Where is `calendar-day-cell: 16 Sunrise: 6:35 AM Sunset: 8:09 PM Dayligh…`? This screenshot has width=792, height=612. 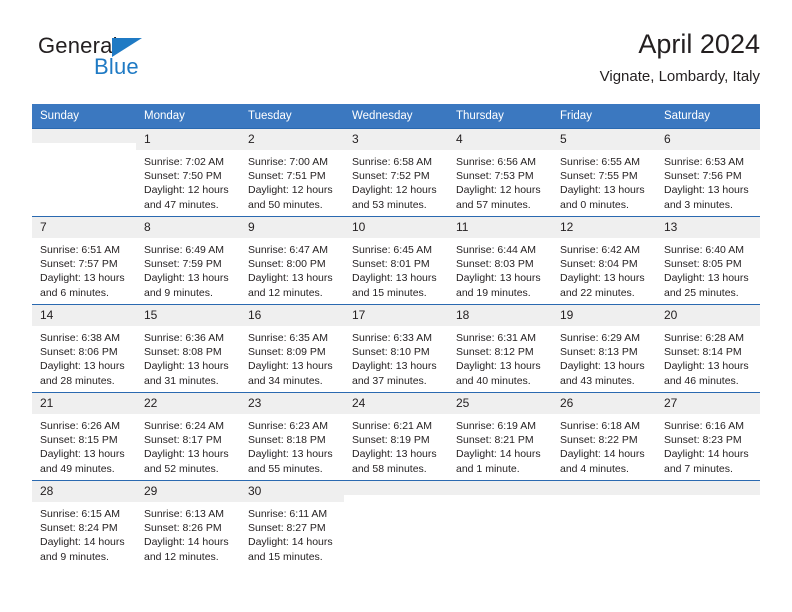
calendar-day-cell: 16 Sunrise: 6:35 AM Sunset: 8:09 PM Dayligh… is located at coordinates (292, 348).